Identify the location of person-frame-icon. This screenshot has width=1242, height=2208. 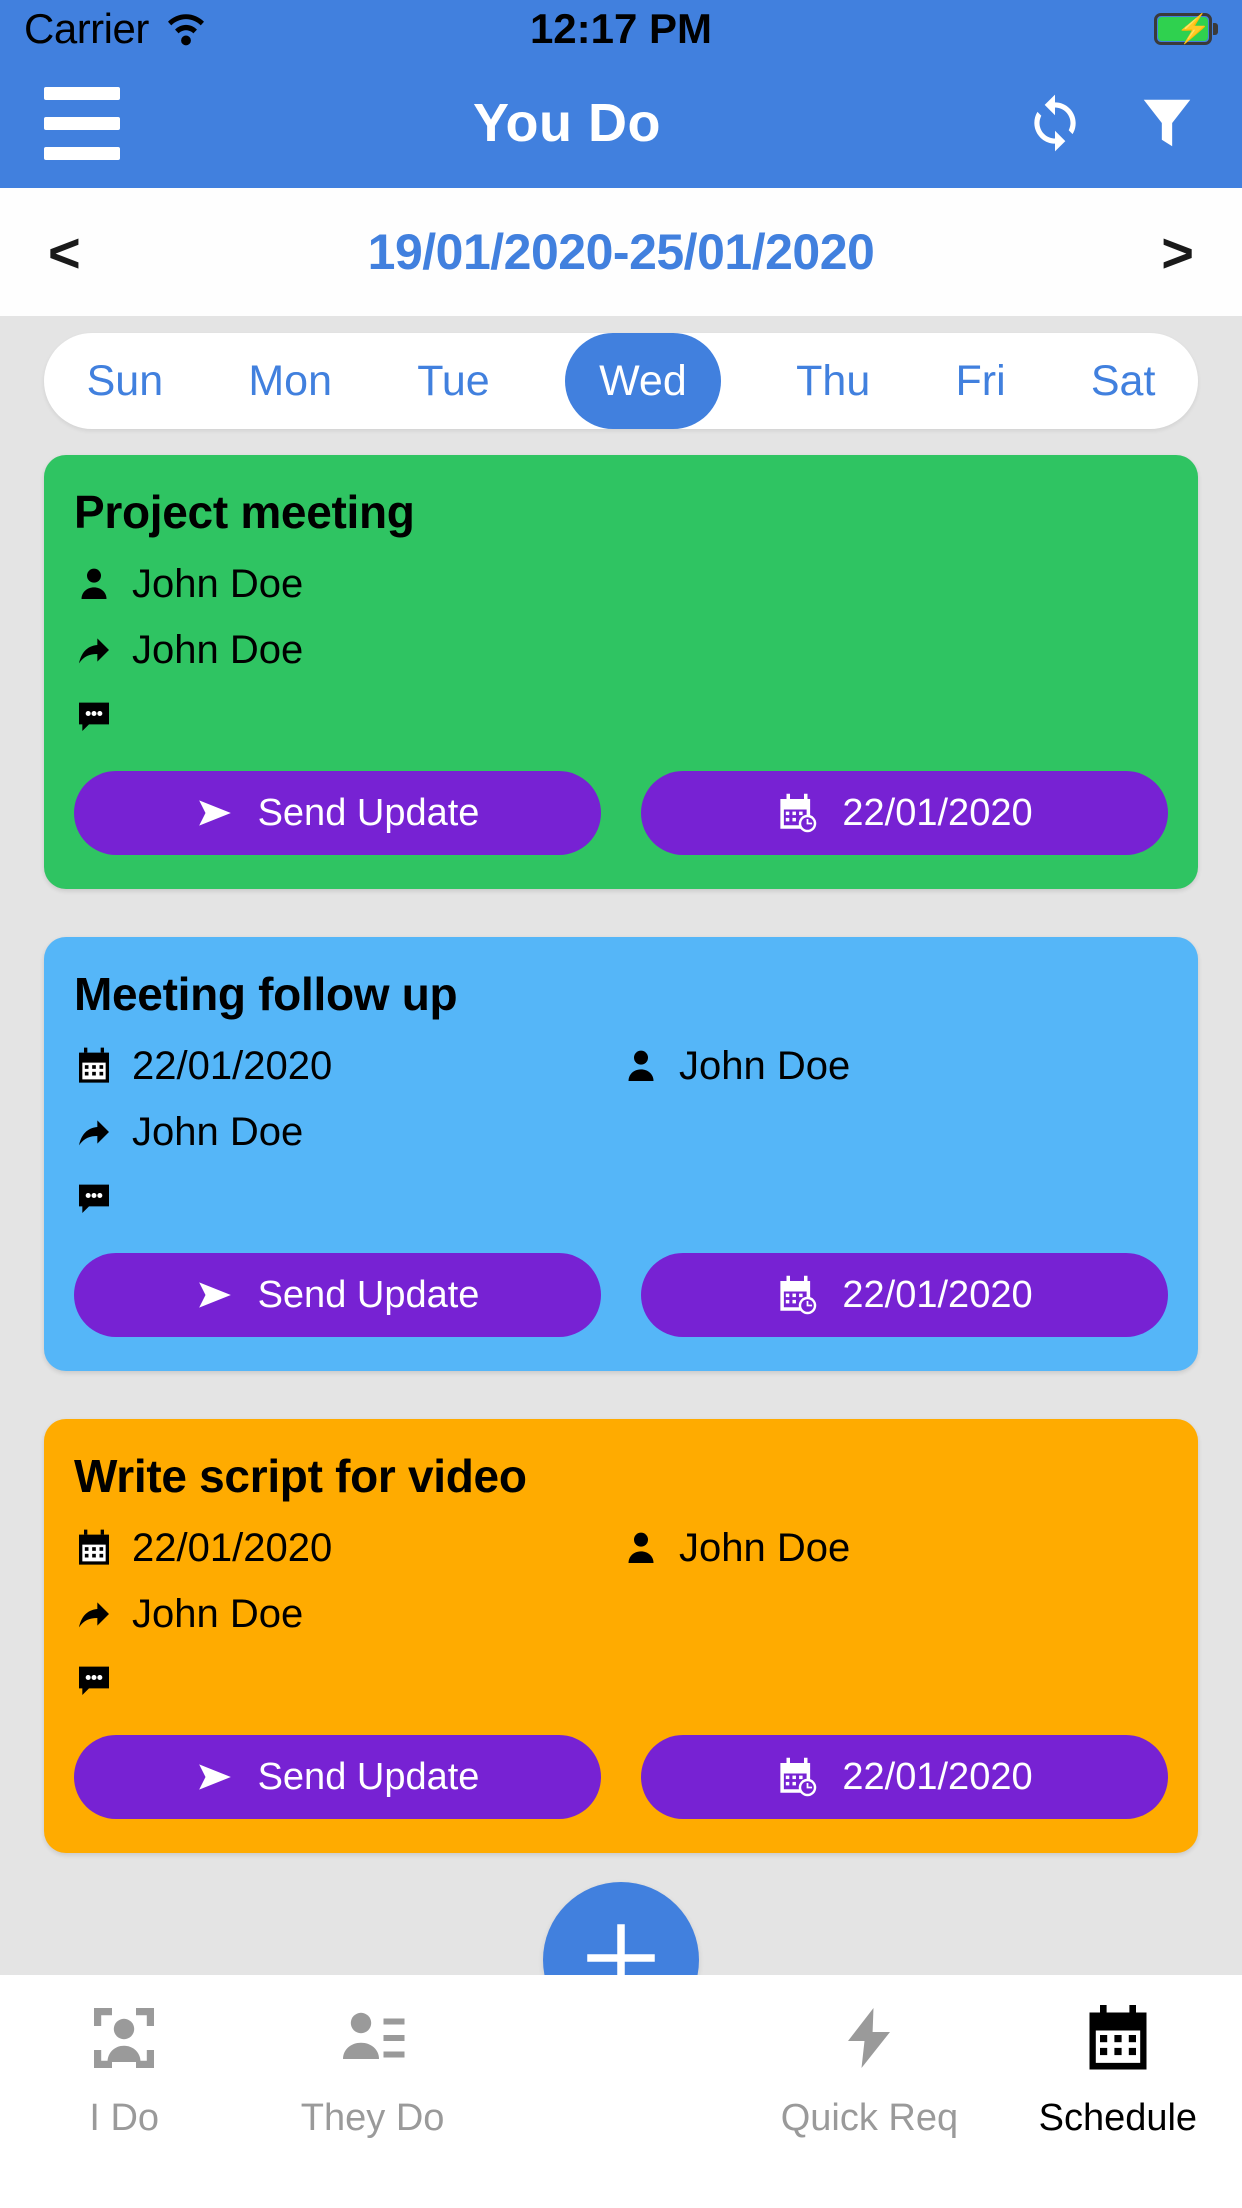
(124, 2038).